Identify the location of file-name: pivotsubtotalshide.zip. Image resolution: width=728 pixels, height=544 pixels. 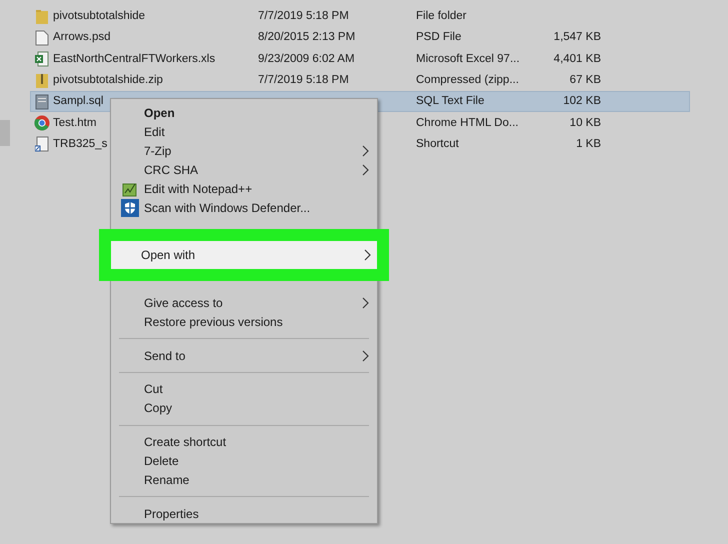
(108, 80).